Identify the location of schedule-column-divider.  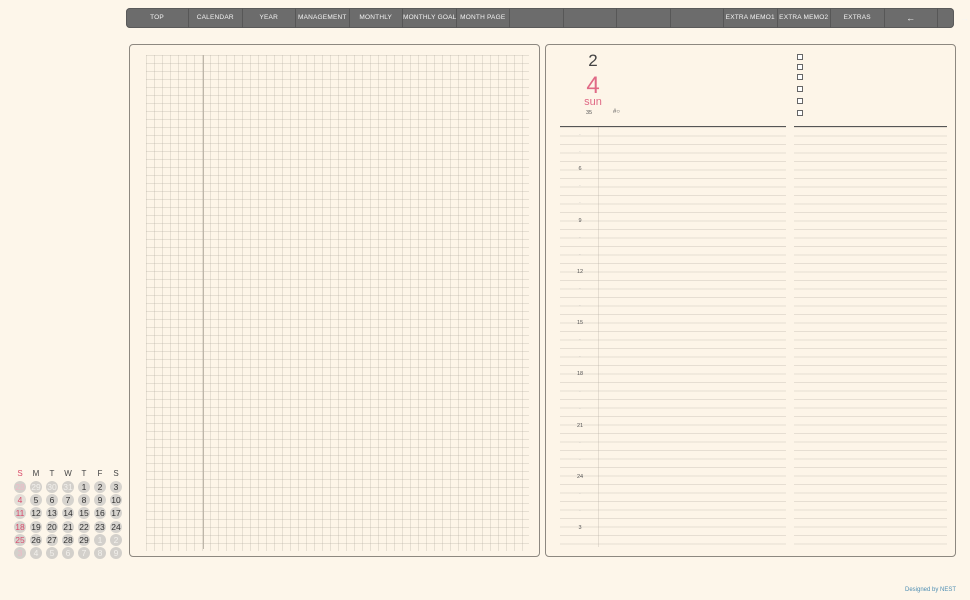
(598, 337).